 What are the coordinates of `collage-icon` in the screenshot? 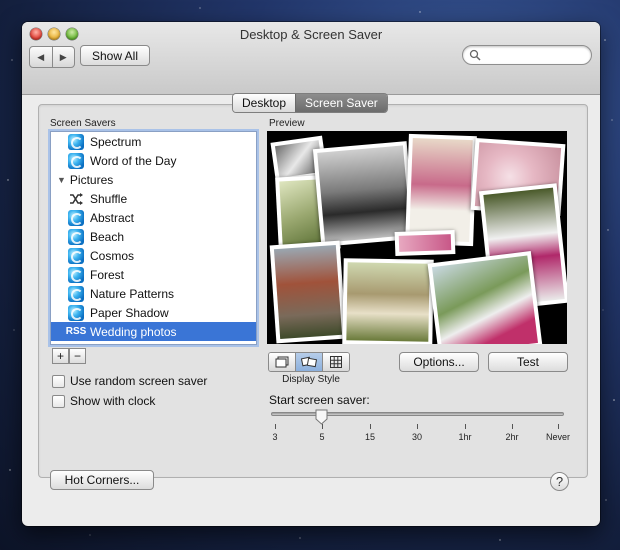 It's located at (309, 362).